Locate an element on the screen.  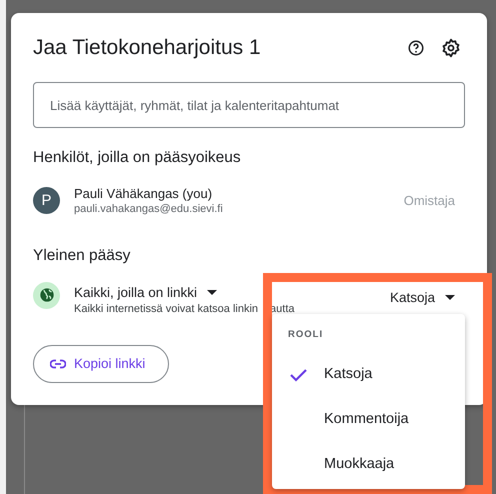
avatar: P is located at coordinates (46, 200).